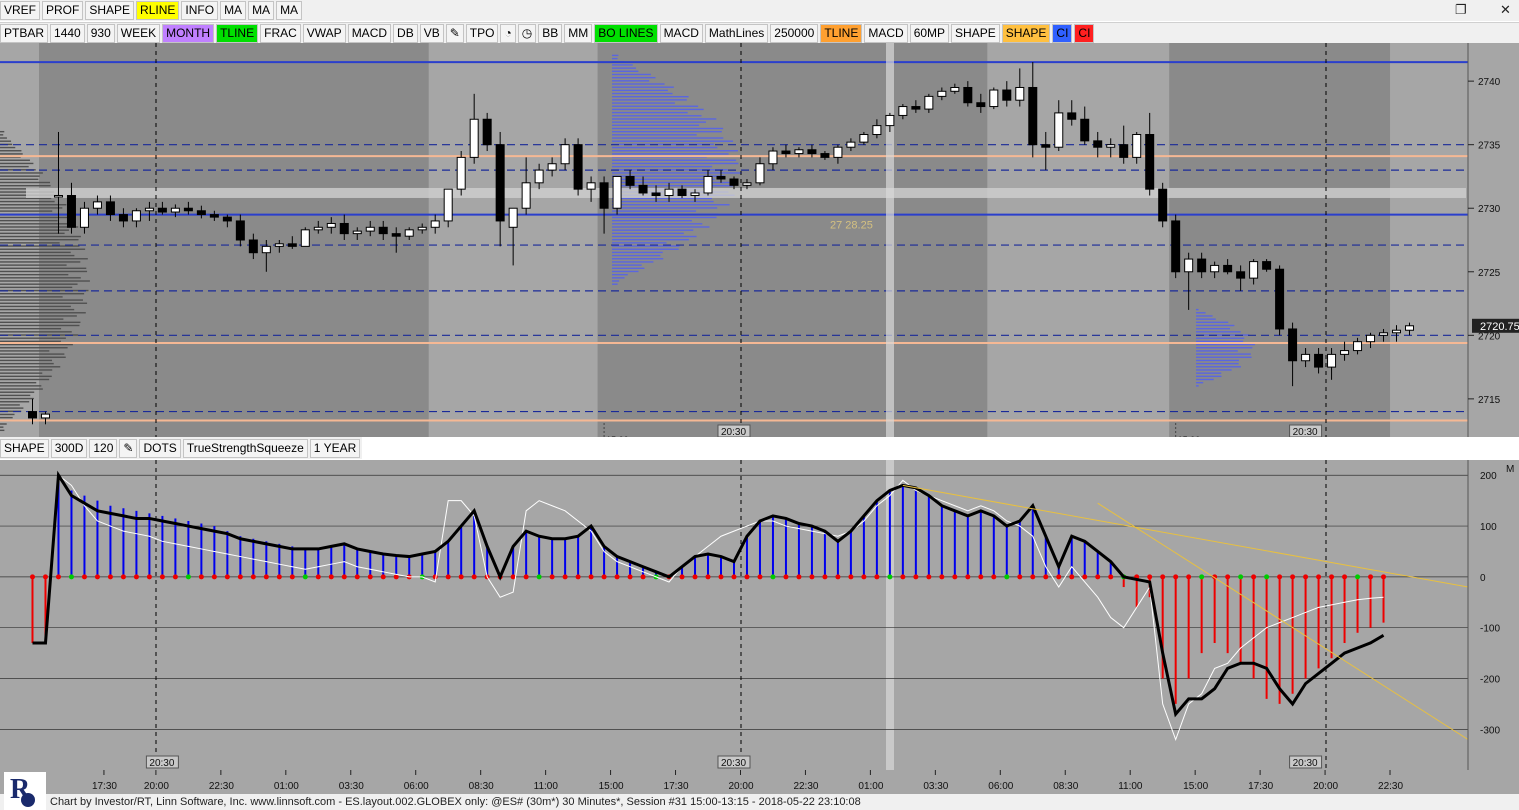 Image resolution: width=1519 pixels, height=810 pixels. I want to click on indicator-tick-label: -300, so click(1490, 730).